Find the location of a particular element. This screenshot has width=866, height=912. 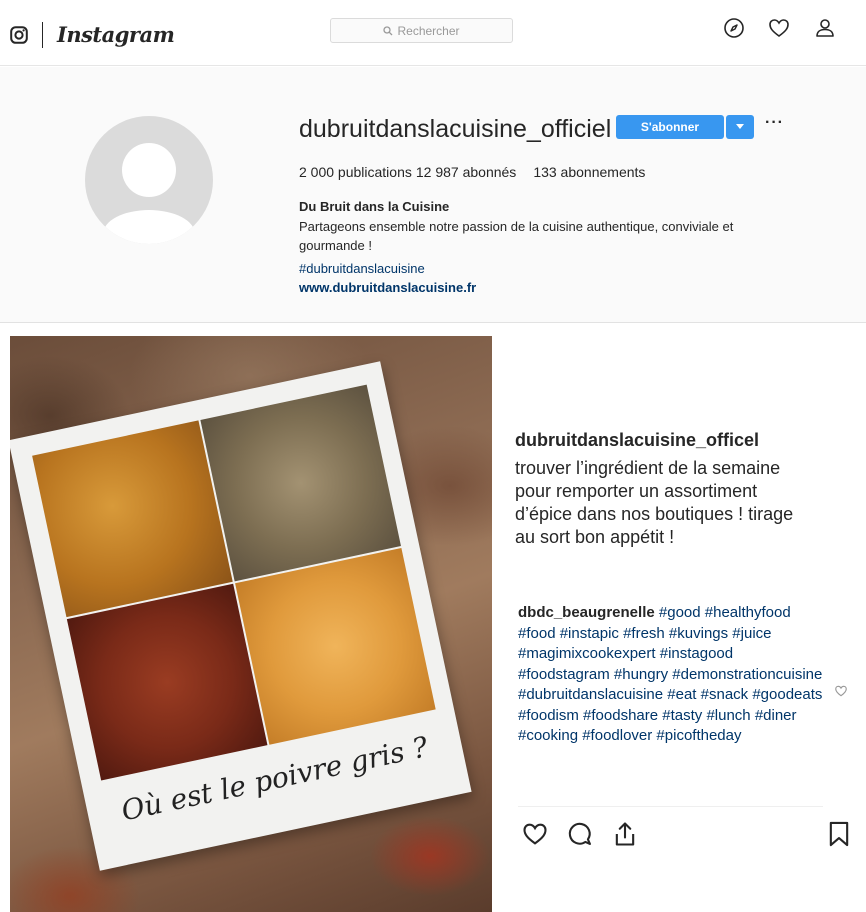

suggestions-dropdown-button is located at coordinates (740, 127).